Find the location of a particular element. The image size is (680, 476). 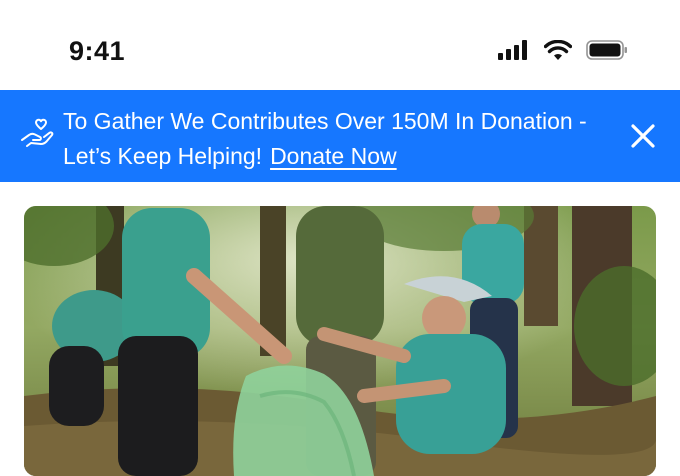

status-icons is located at coordinates (563, 50).